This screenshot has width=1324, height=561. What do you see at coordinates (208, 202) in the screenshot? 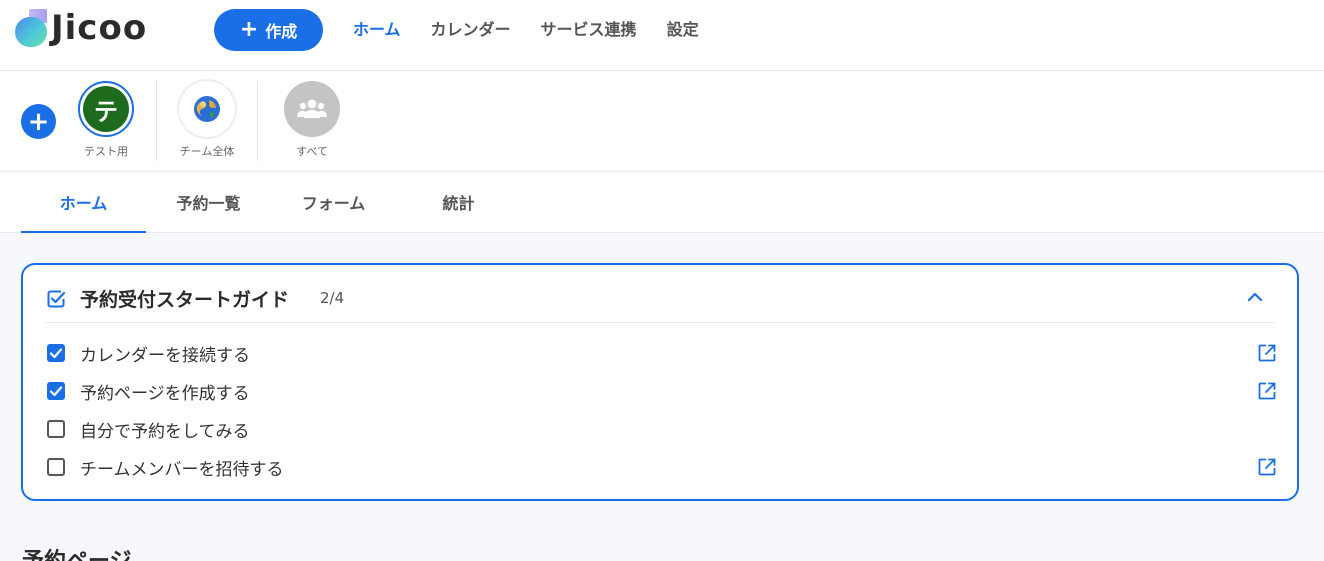
I see `tab-bookings: 予約一覧` at bounding box center [208, 202].